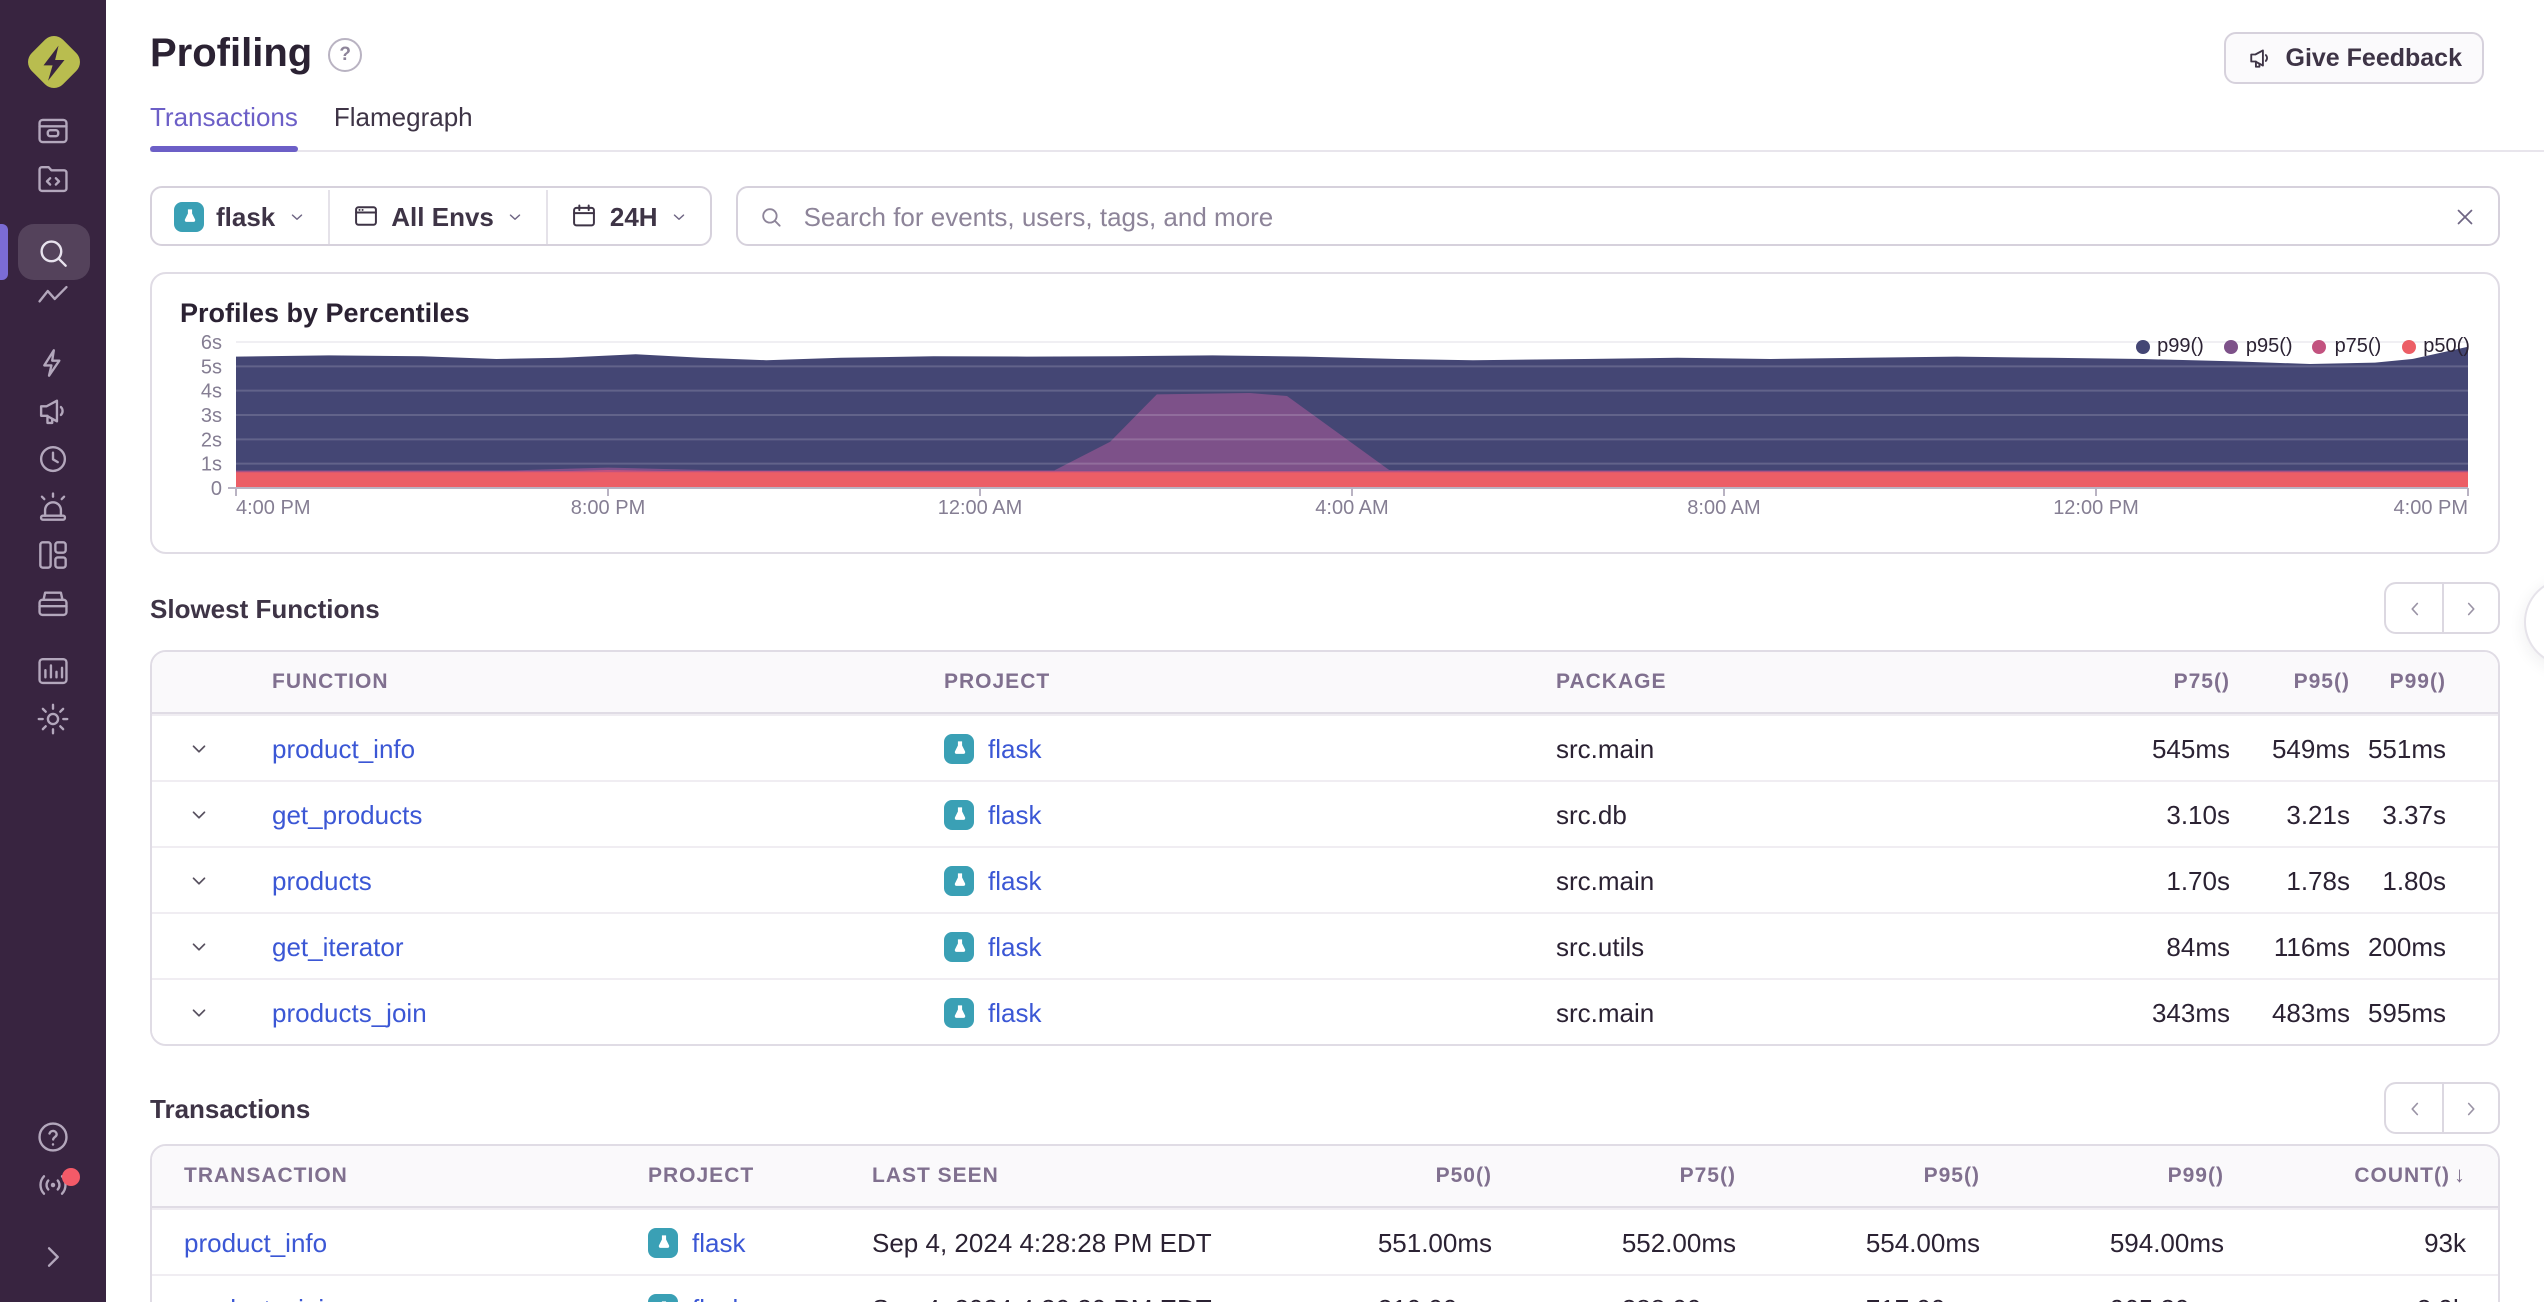 Image resolution: width=2544 pixels, height=1302 pixels. Describe the element at coordinates (246, 216) in the screenshot. I see `project-filter-value: flask` at that location.